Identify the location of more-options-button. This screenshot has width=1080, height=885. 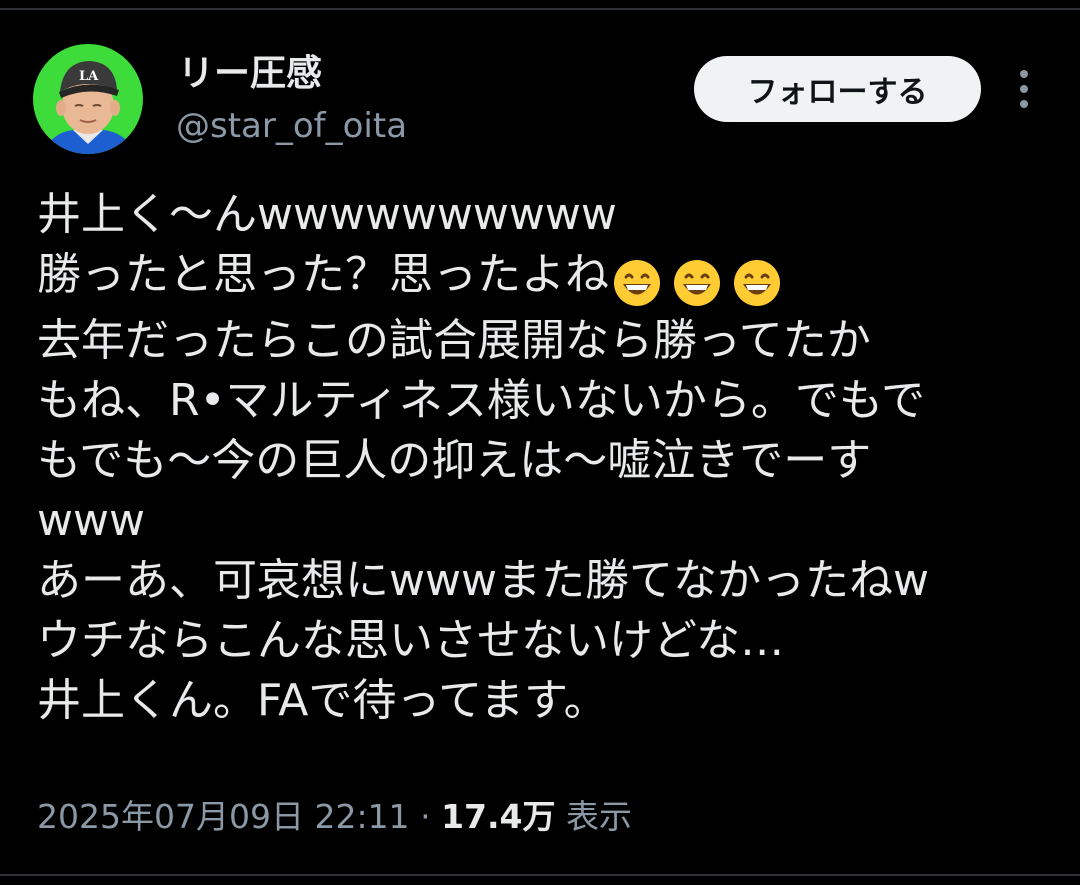
(1024, 89).